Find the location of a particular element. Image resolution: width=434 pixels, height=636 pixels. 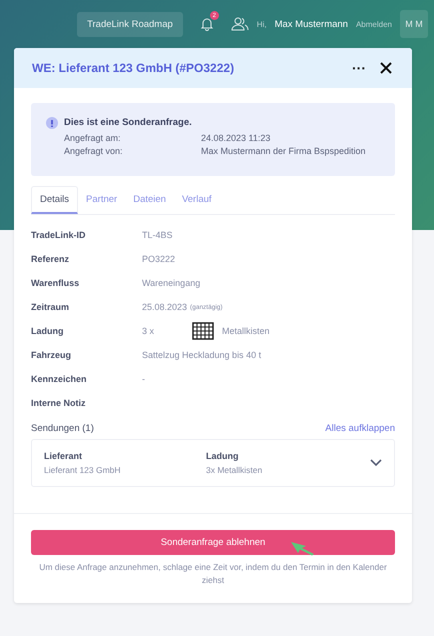

field-value: TL-4BS is located at coordinates (157, 235).